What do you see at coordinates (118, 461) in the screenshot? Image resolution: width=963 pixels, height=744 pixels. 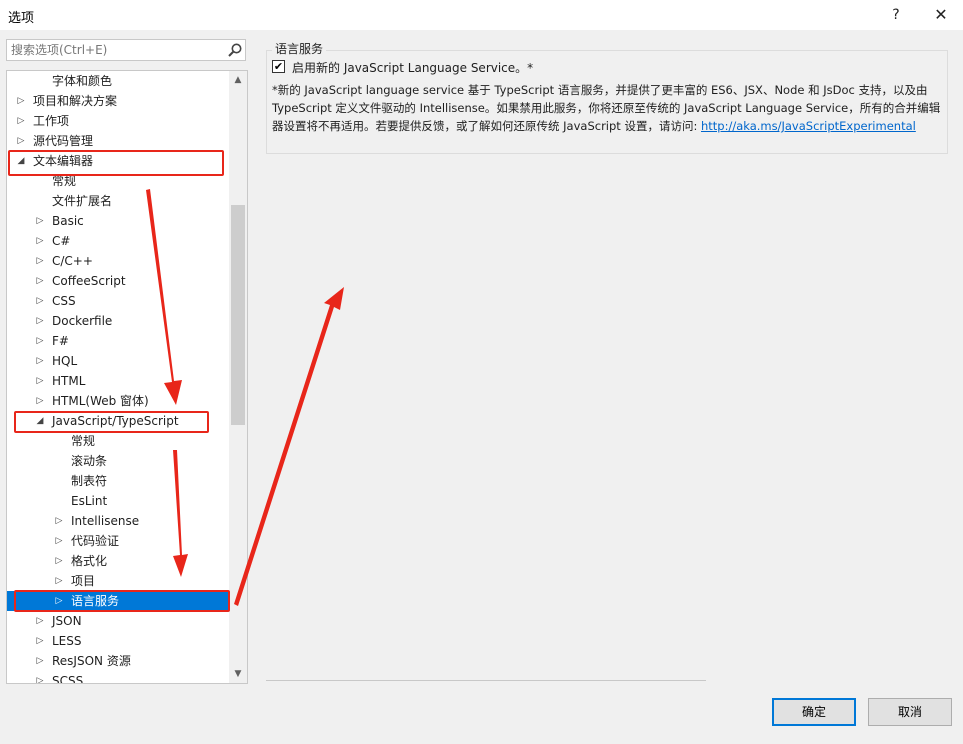 I see `tree-item: 滚动条` at bounding box center [118, 461].